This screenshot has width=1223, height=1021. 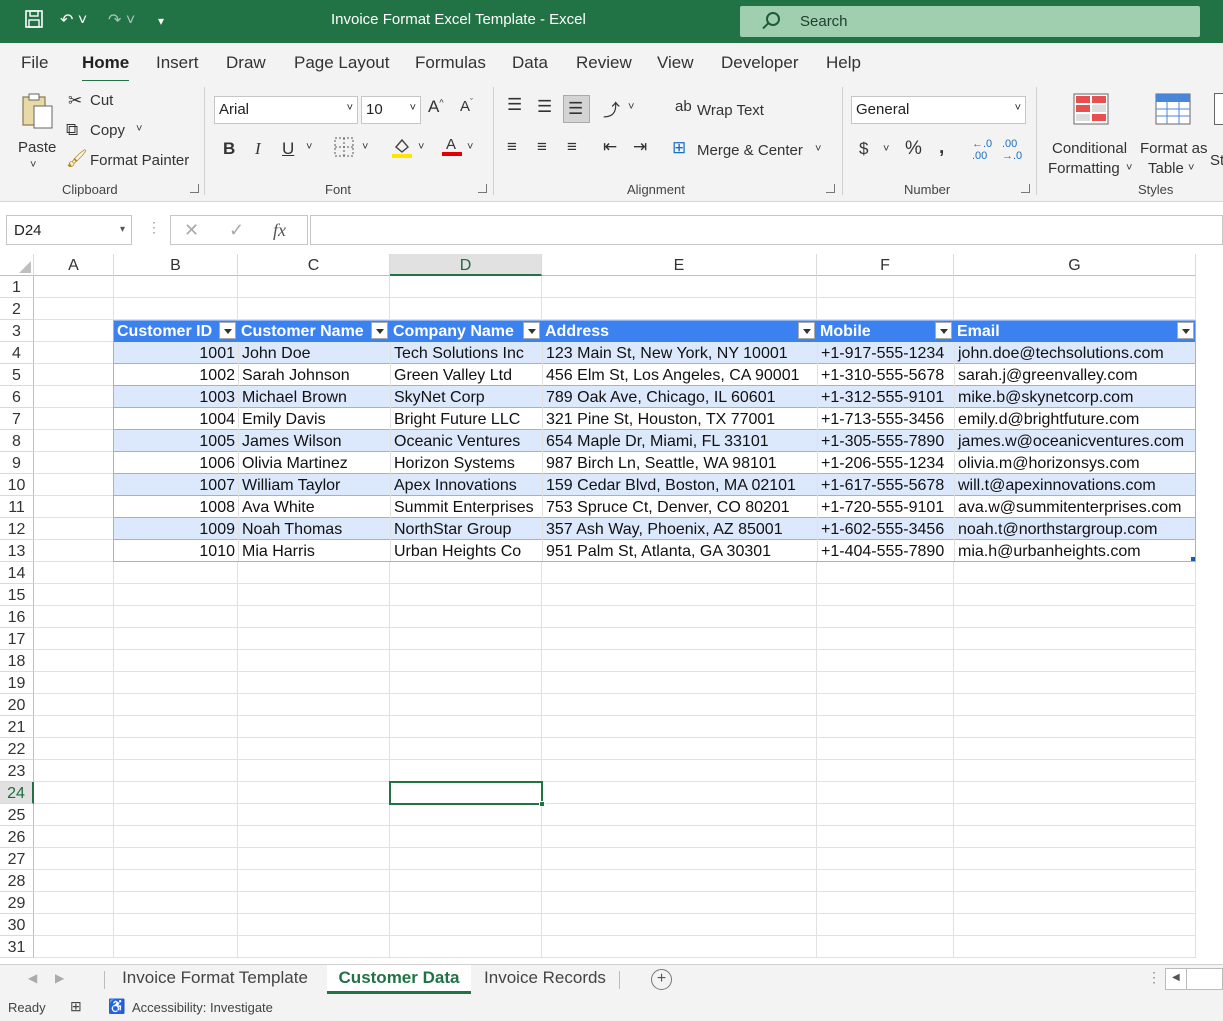 What do you see at coordinates (436, 107) in the screenshot?
I see `increase-font-size-icon: A^` at bounding box center [436, 107].